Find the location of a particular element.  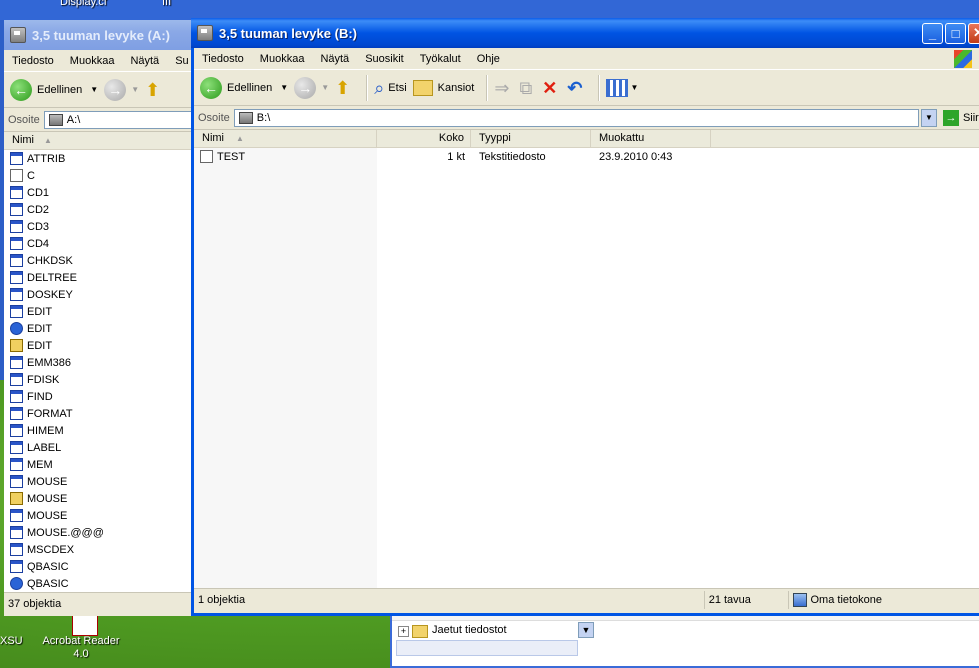

minimize-button: _ is located at coordinates (932, 33).